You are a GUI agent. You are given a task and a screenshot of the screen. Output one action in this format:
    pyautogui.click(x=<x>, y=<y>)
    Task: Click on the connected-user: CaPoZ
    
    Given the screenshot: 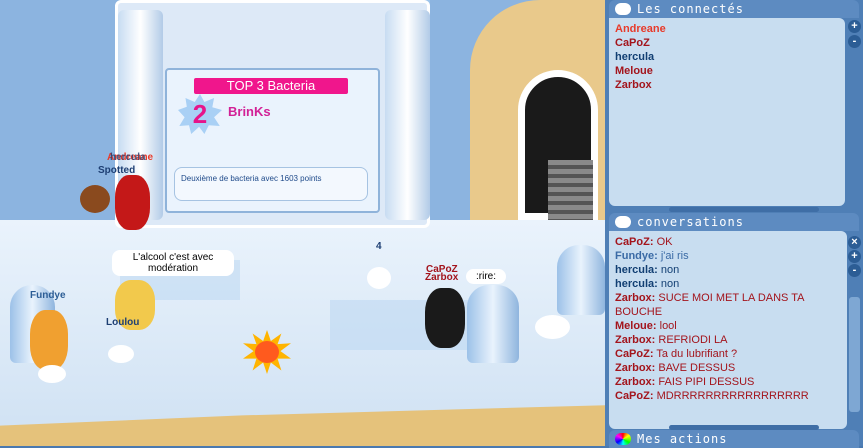 What is the action you would take?
    pyautogui.click(x=727, y=43)
    